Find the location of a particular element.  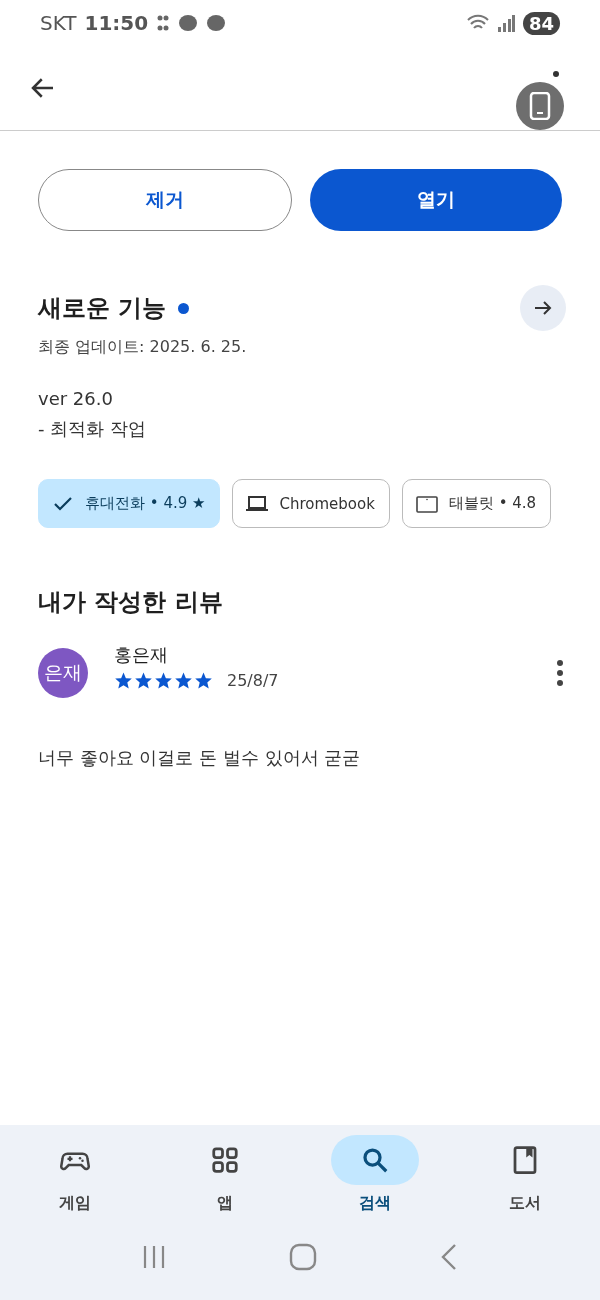

nav-tab: 검색 is located at coordinates (375, 1174).